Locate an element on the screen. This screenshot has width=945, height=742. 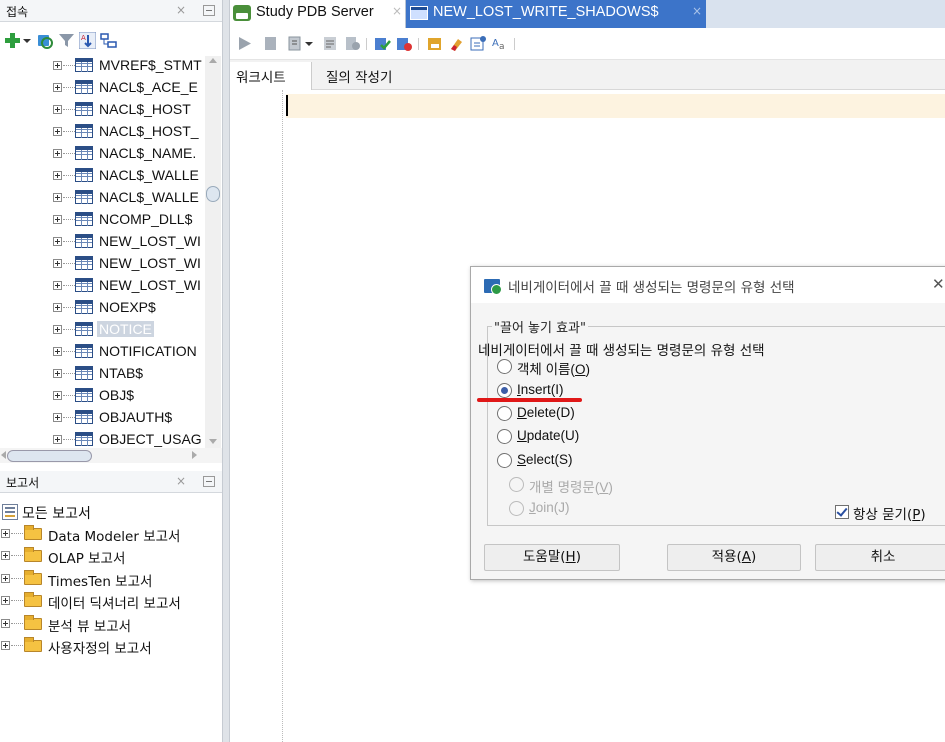
help-button: 도움말(H) is located at coordinates (552, 557).